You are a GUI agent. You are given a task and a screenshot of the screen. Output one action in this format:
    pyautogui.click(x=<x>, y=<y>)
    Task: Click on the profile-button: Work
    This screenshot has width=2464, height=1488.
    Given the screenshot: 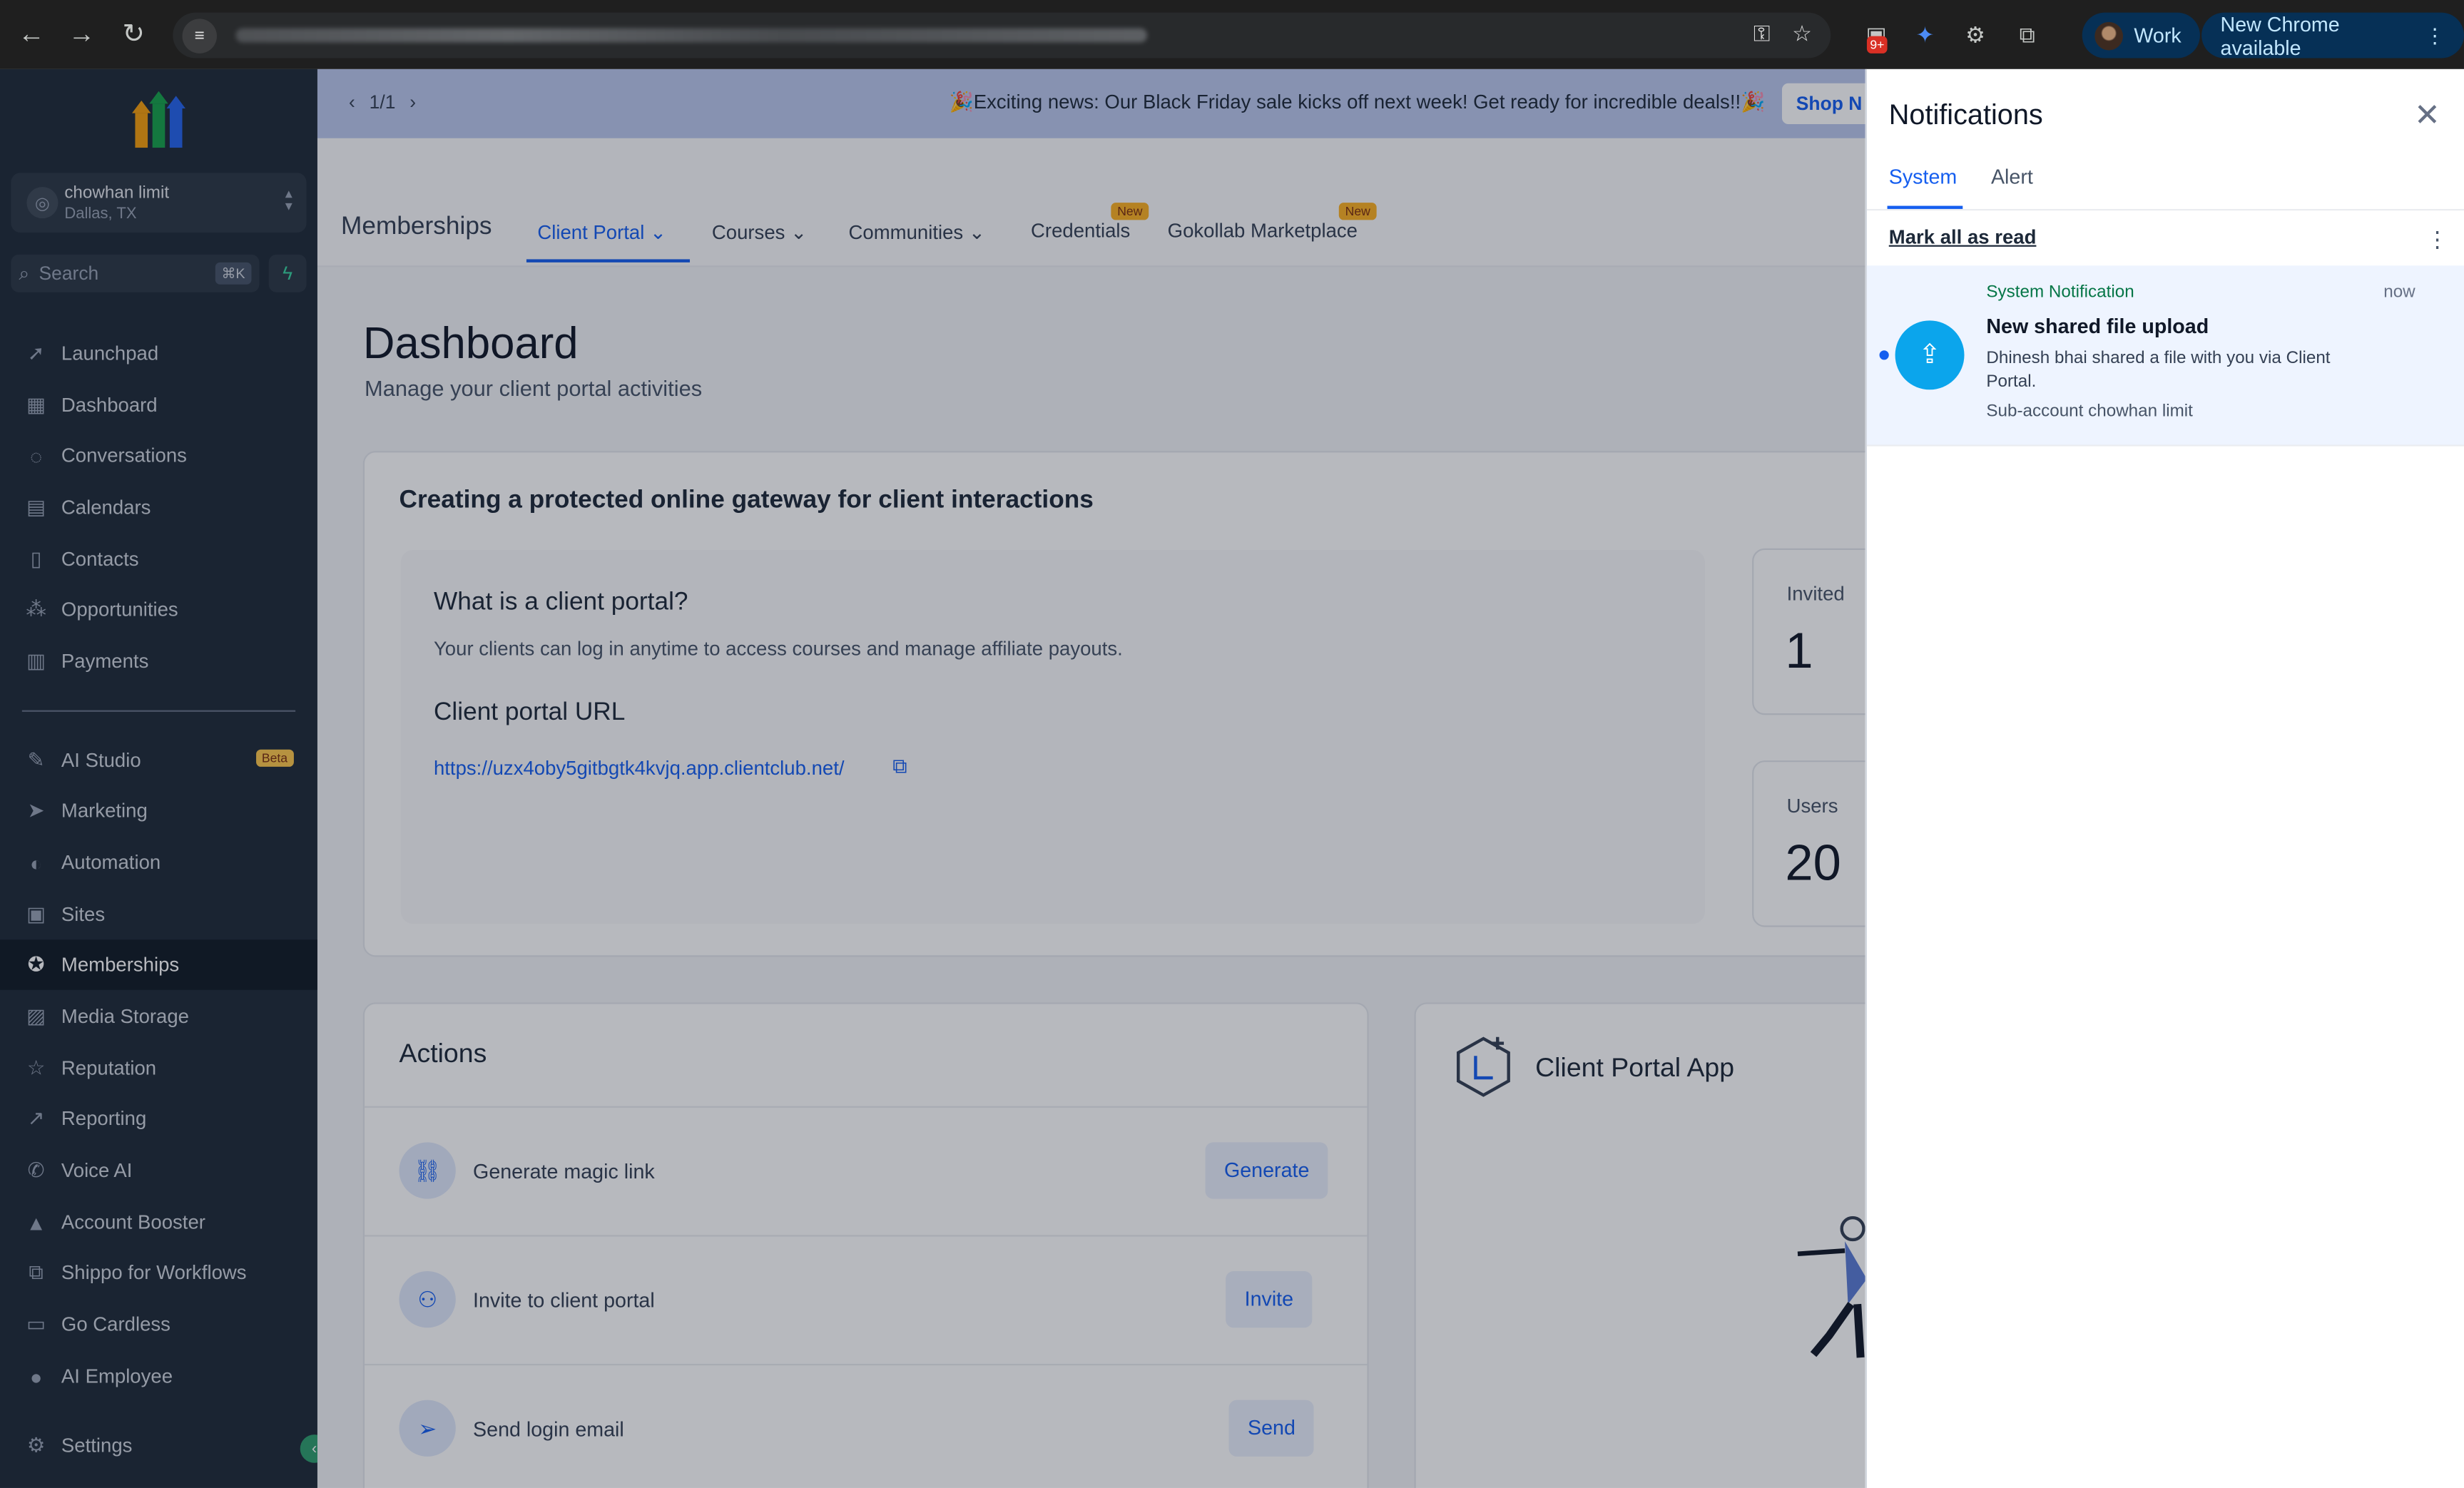 What is the action you would take?
    pyautogui.click(x=2141, y=35)
    